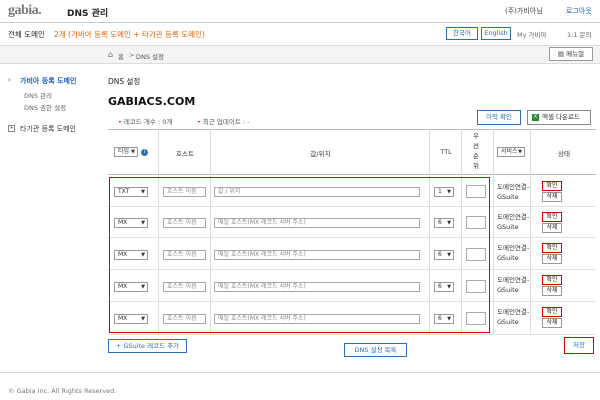 Image resolution: width=600 pixels, height=400 pixels. I want to click on language-english-button: English, so click(496, 33).